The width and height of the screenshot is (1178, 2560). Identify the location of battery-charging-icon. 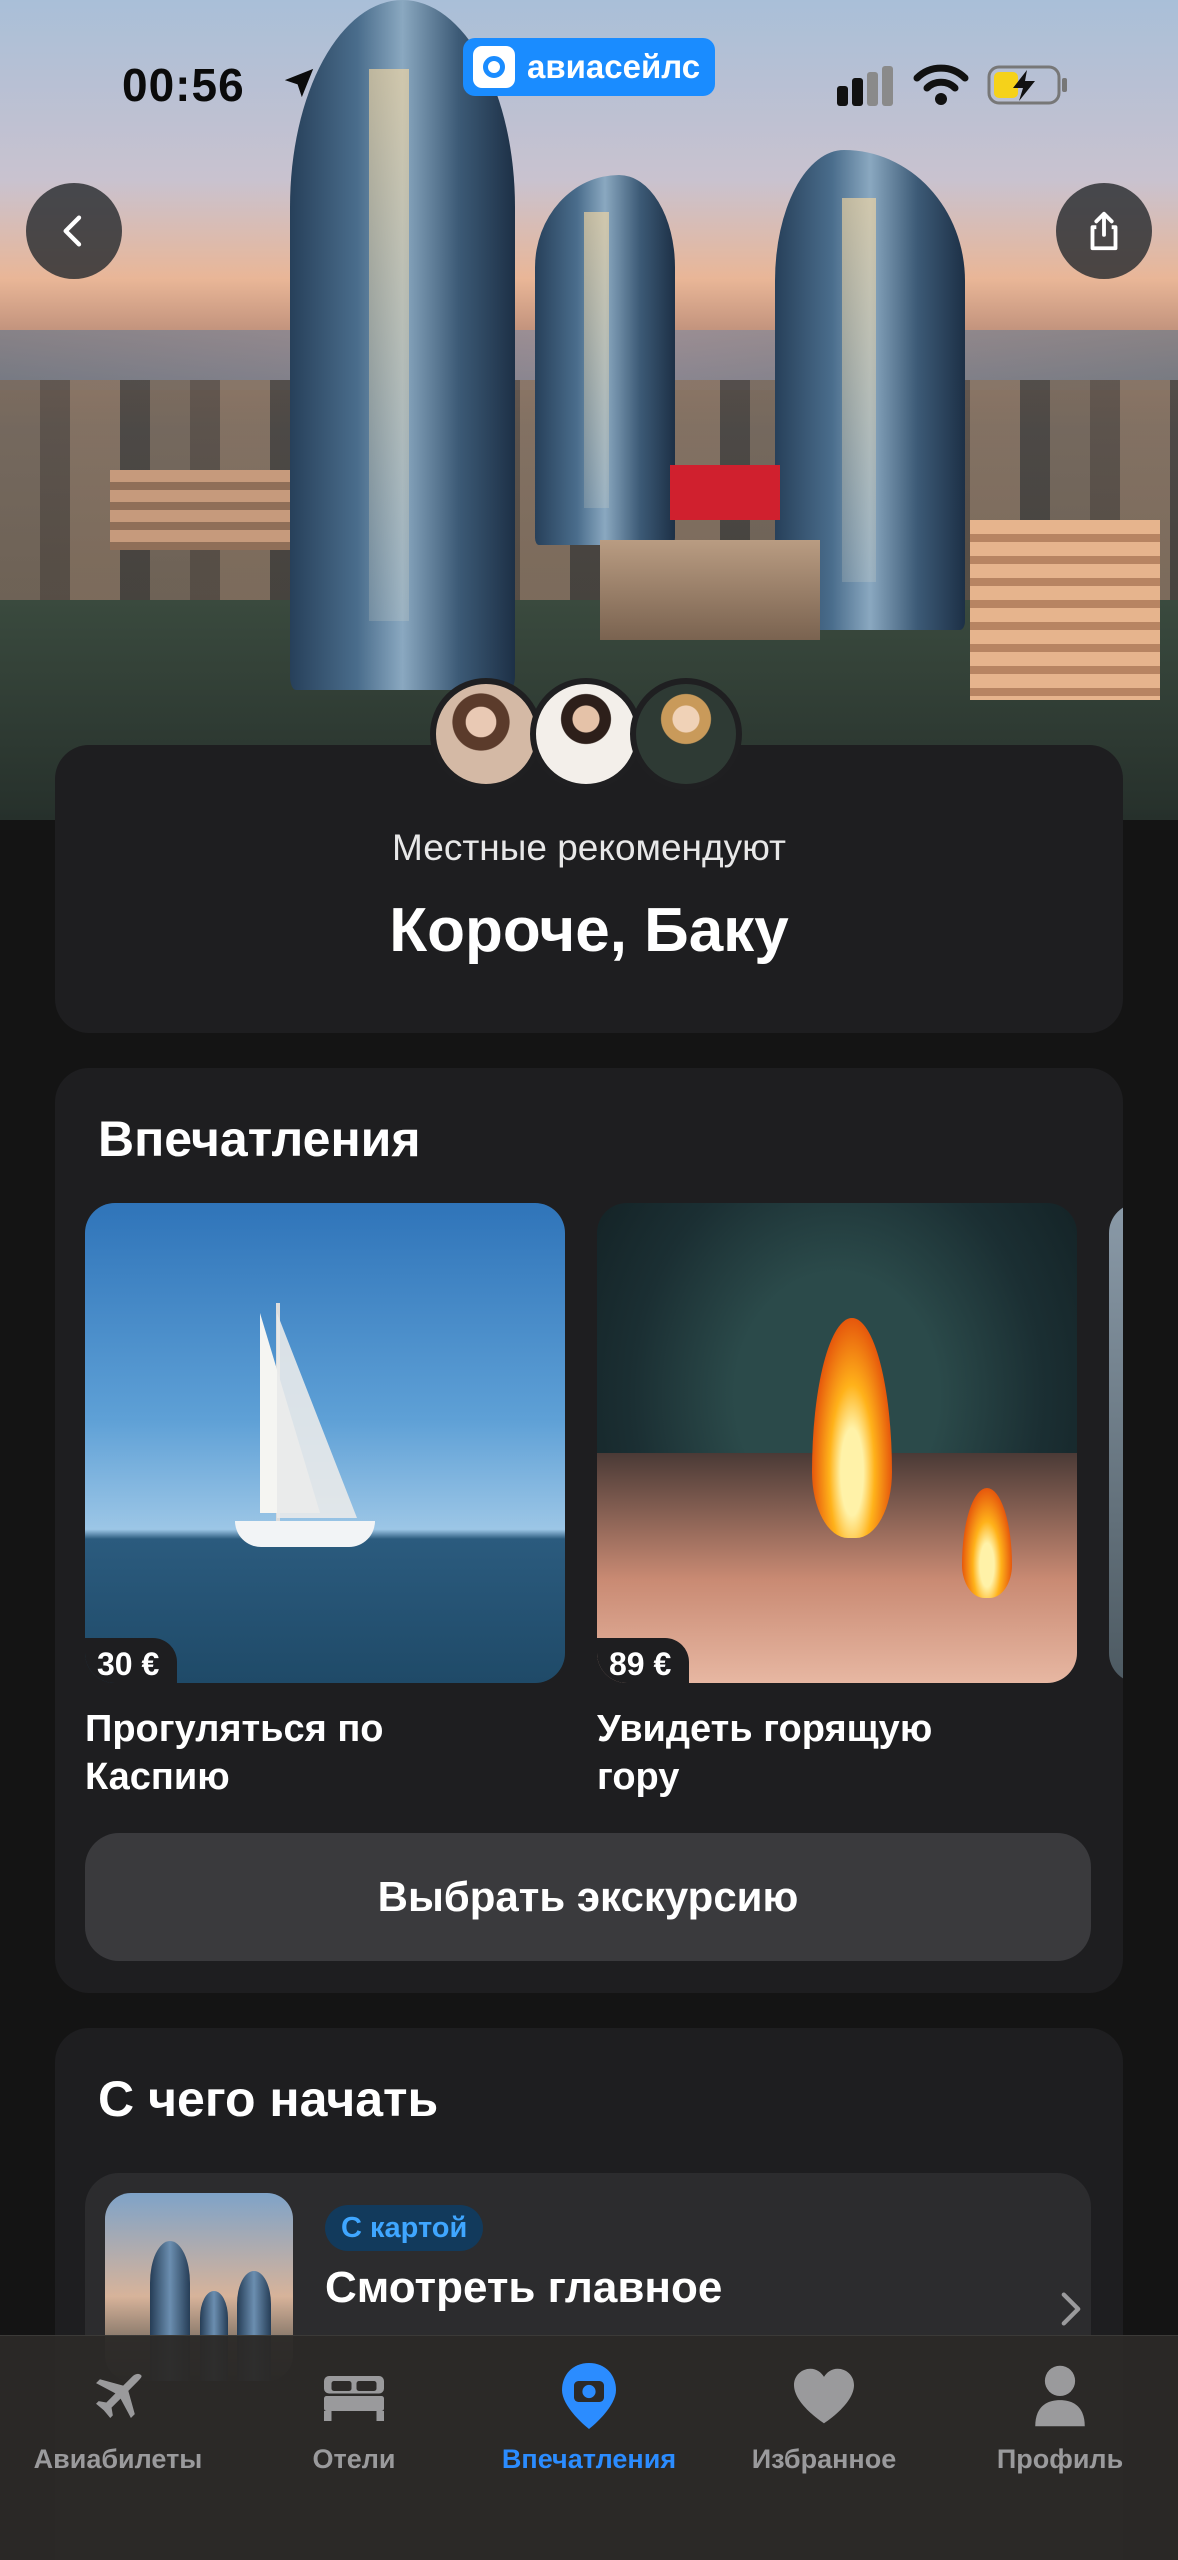
(1027, 85).